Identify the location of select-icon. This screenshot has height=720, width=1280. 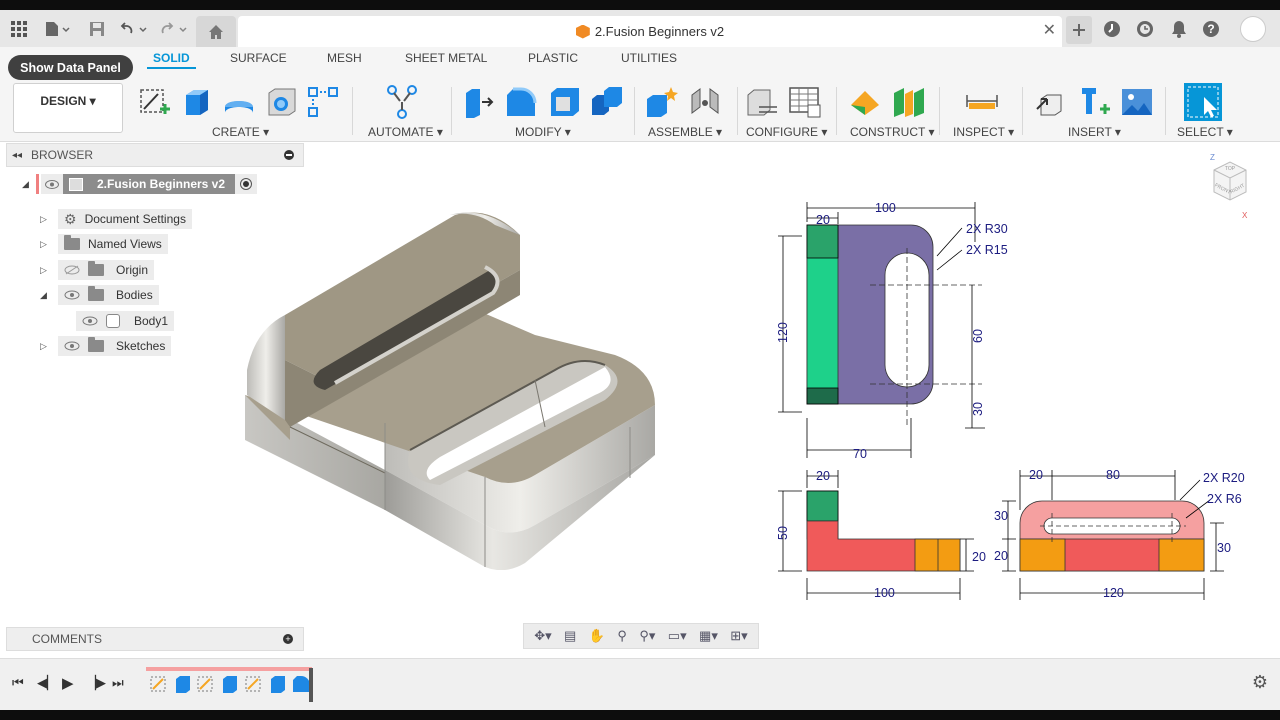
(1203, 102).